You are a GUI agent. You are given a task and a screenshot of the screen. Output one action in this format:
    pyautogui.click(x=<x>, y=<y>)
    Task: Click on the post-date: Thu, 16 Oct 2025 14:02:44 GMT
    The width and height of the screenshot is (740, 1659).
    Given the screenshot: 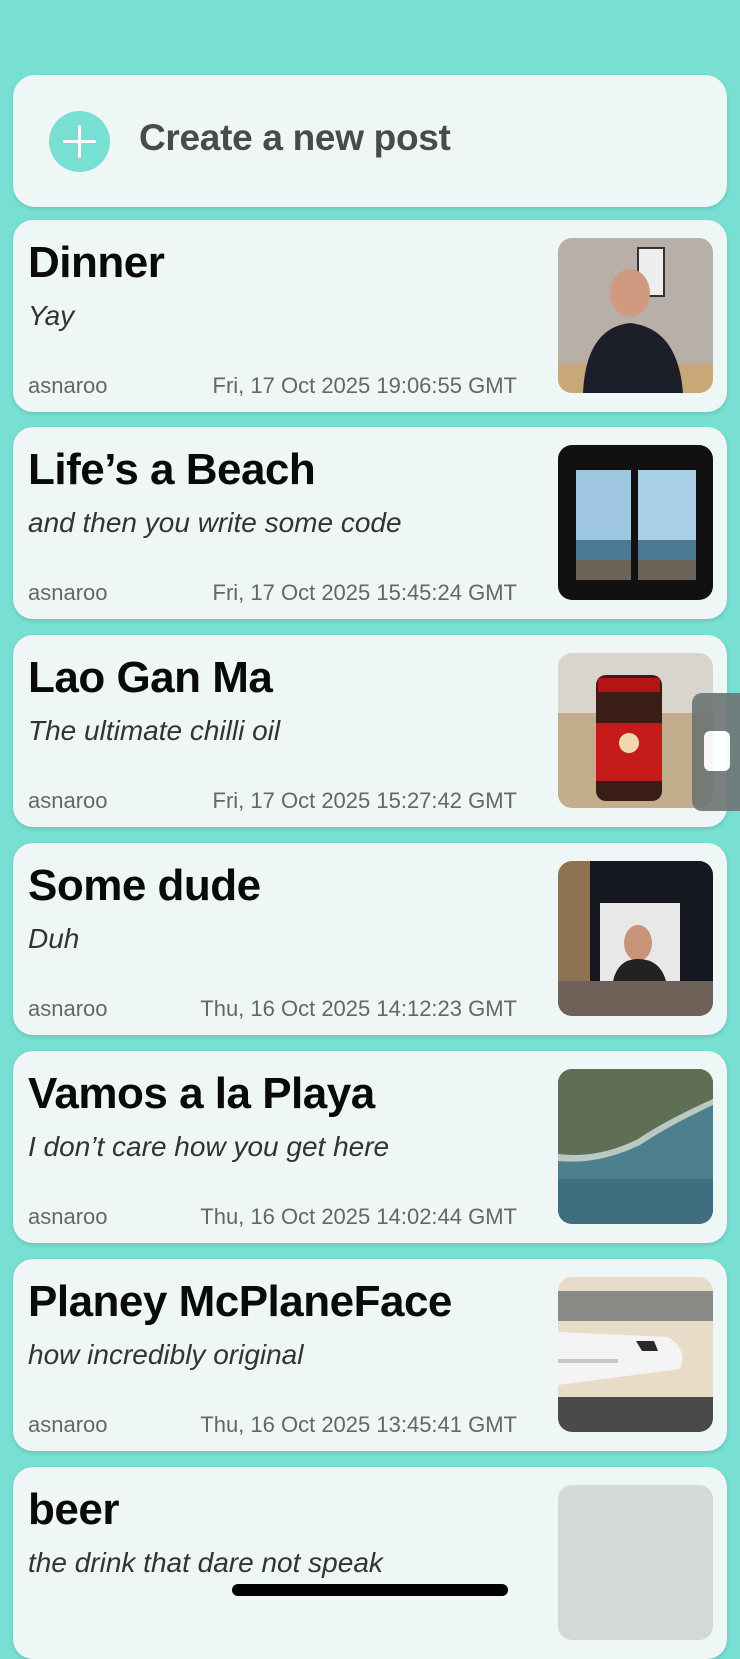 What is the action you would take?
    pyautogui.click(x=358, y=1216)
    